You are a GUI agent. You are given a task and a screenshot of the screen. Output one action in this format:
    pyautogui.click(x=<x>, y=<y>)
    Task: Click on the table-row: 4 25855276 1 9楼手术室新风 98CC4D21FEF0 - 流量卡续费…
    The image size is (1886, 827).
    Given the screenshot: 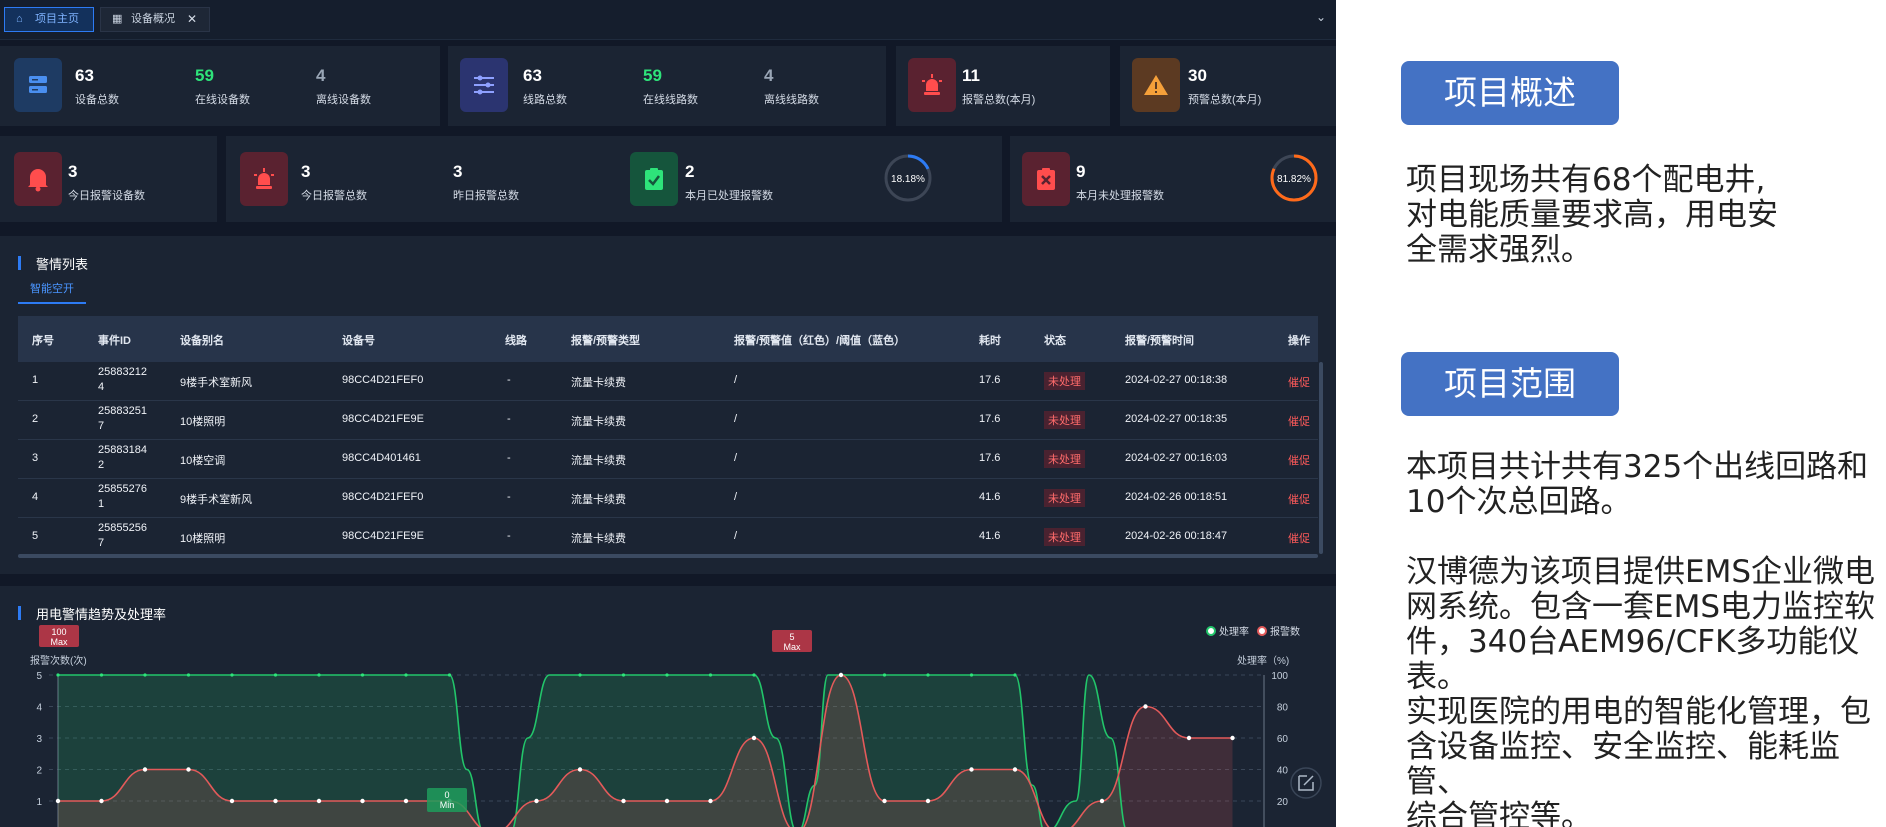 What is the action you would take?
    pyautogui.click(x=668, y=498)
    